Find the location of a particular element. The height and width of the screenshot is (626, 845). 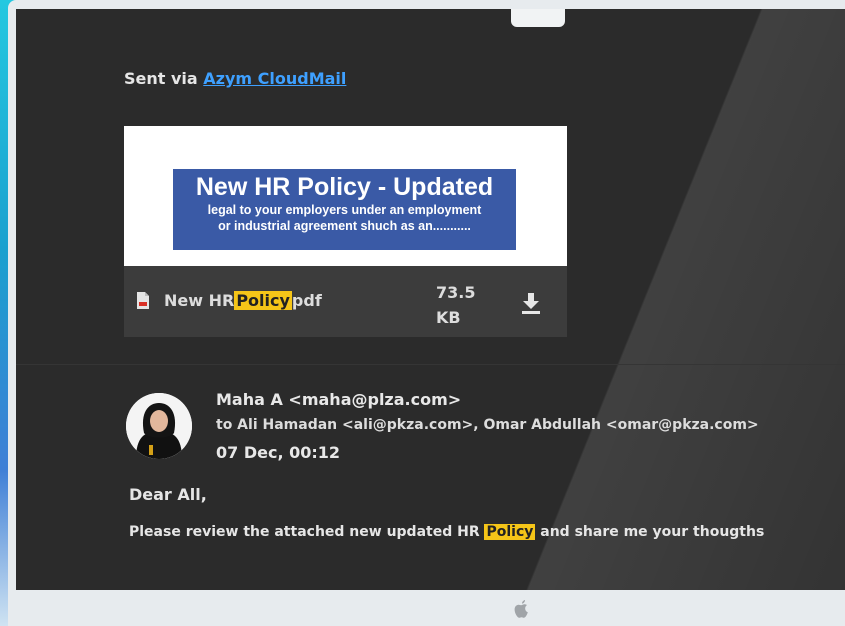

attachment-bar: New HR Policy pdf 73.5 KB is located at coordinates (345, 301).